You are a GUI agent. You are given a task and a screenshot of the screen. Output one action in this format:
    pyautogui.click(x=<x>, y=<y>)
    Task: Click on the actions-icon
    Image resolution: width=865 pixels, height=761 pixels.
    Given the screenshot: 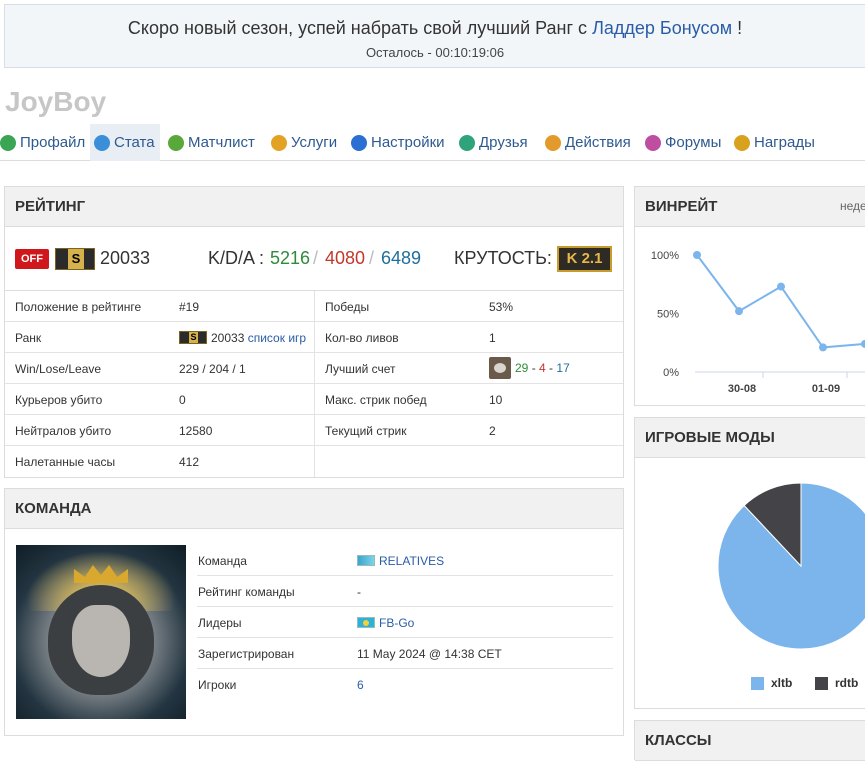 What is the action you would take?
    pyautogui.click(x=553, y=142)
    